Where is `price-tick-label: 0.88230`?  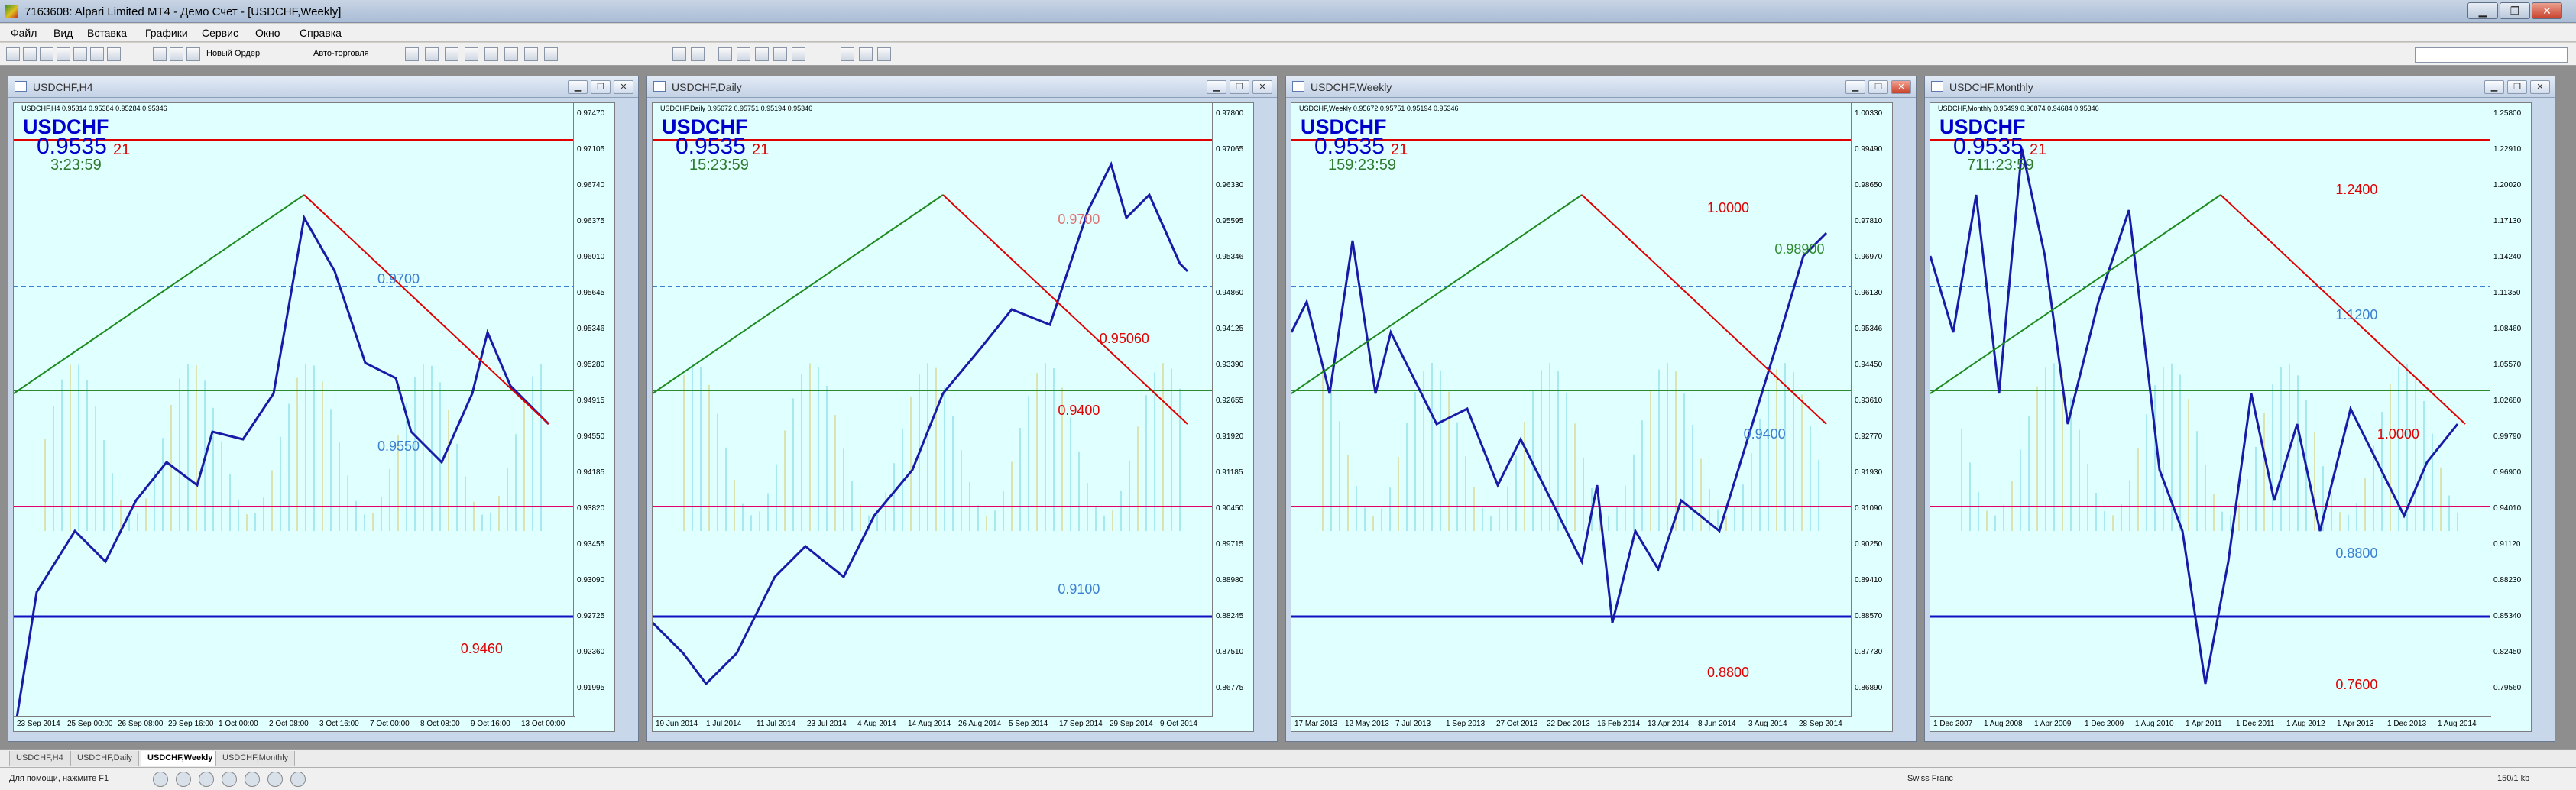 price-tick-label: 0.88230 is located at coordinates (2507, 580).